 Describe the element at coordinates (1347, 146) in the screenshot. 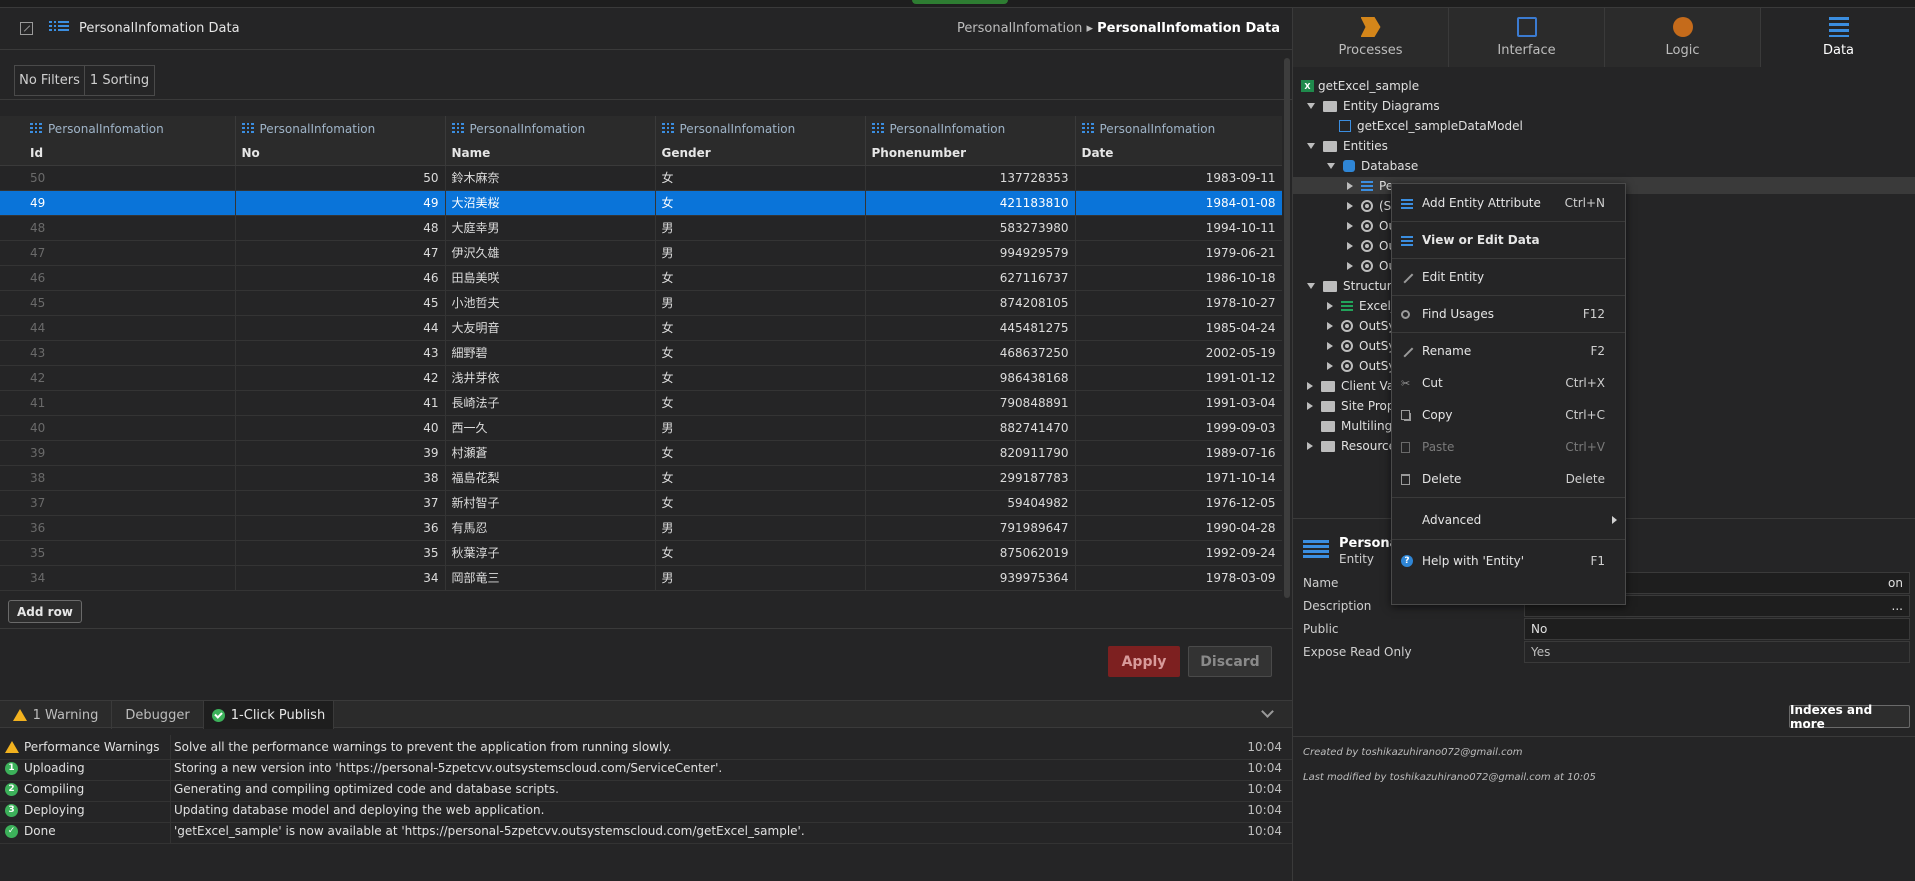

I see `tree-item-entities: Entities` at that location.